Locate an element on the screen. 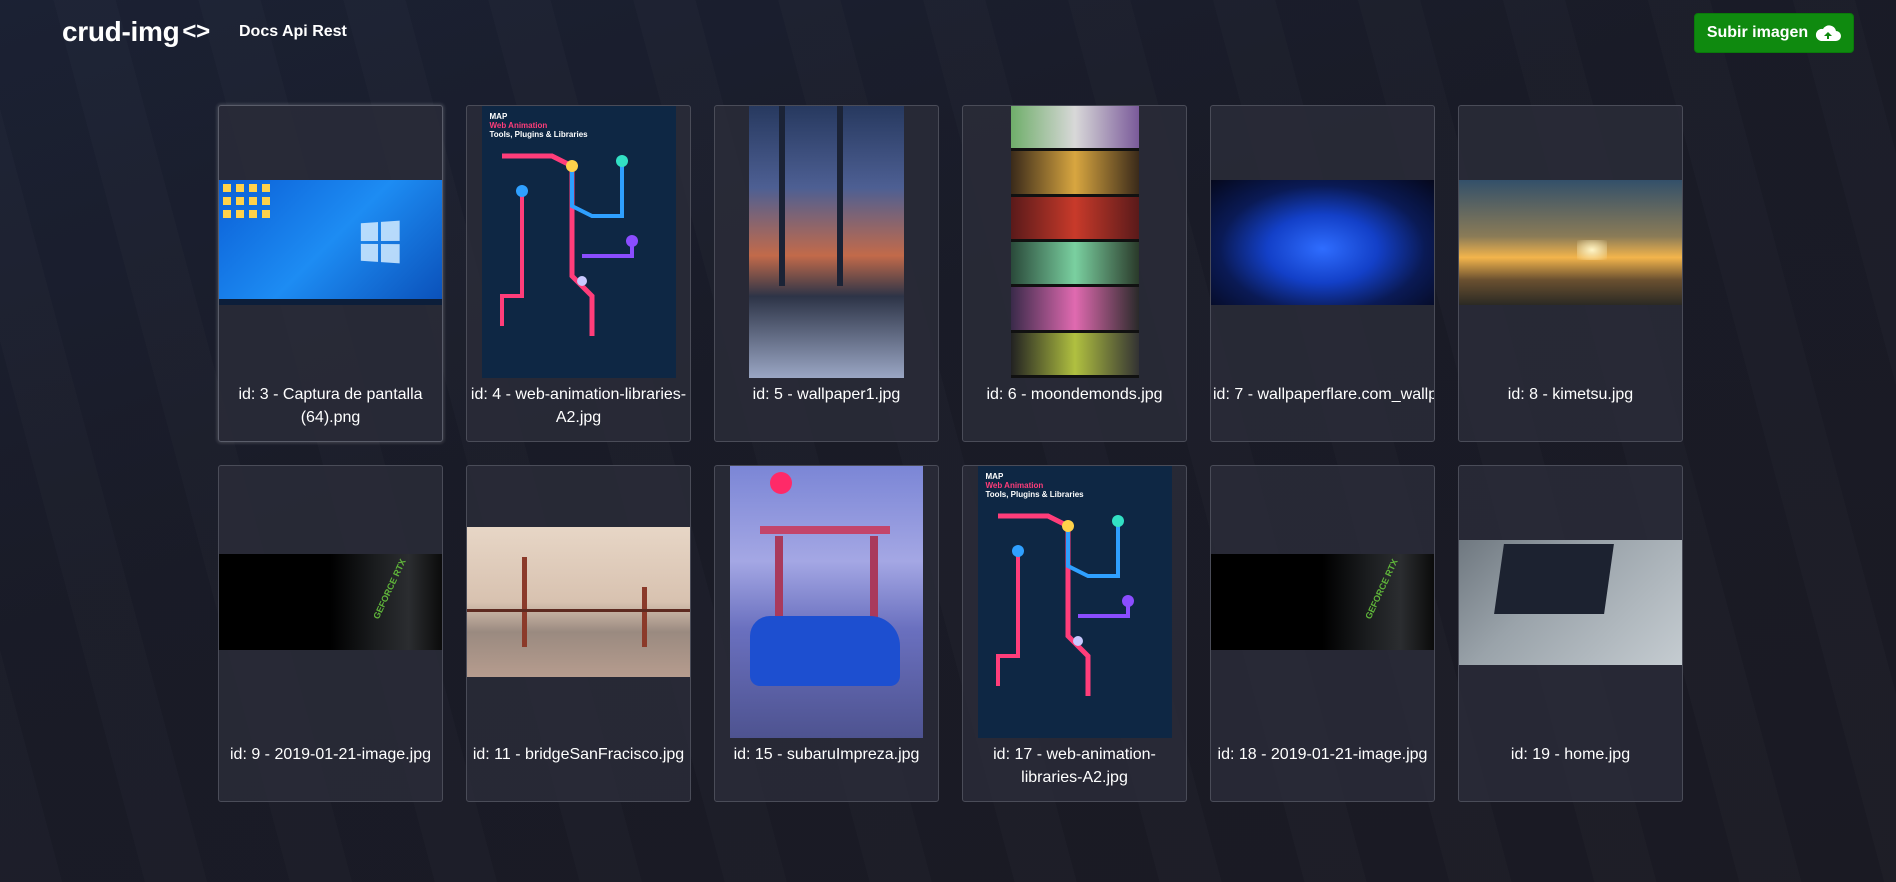 The image size is (1896, 882). windows-desktop-image is located at coordinates (330, 242).